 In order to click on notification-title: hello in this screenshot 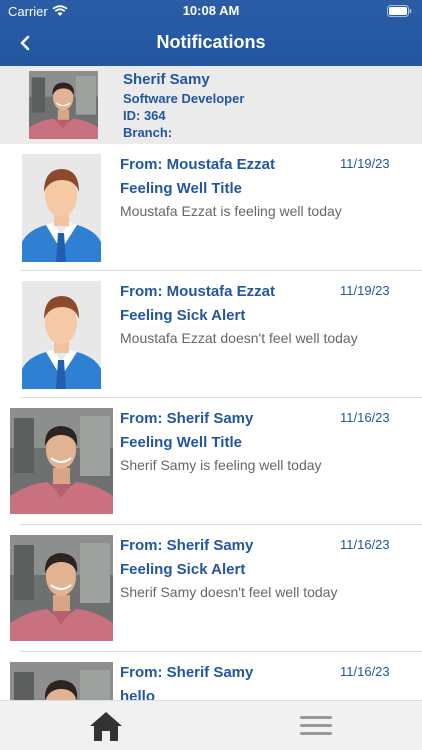, I will do `click(138, 694)`.